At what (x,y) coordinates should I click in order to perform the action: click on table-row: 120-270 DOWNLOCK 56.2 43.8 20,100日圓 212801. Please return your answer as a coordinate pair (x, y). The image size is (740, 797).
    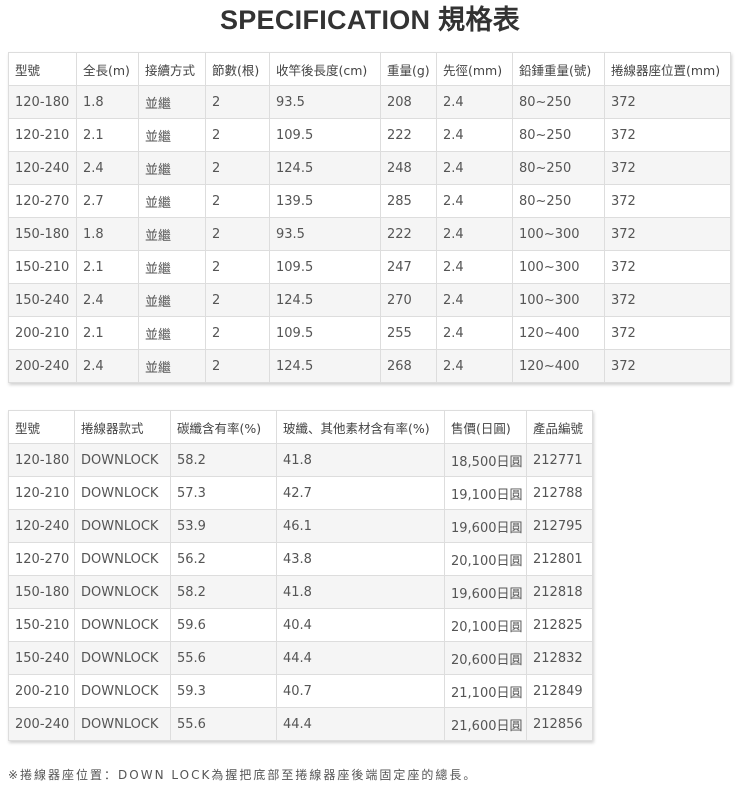
    Looking at the image, I should click on (300, 559).